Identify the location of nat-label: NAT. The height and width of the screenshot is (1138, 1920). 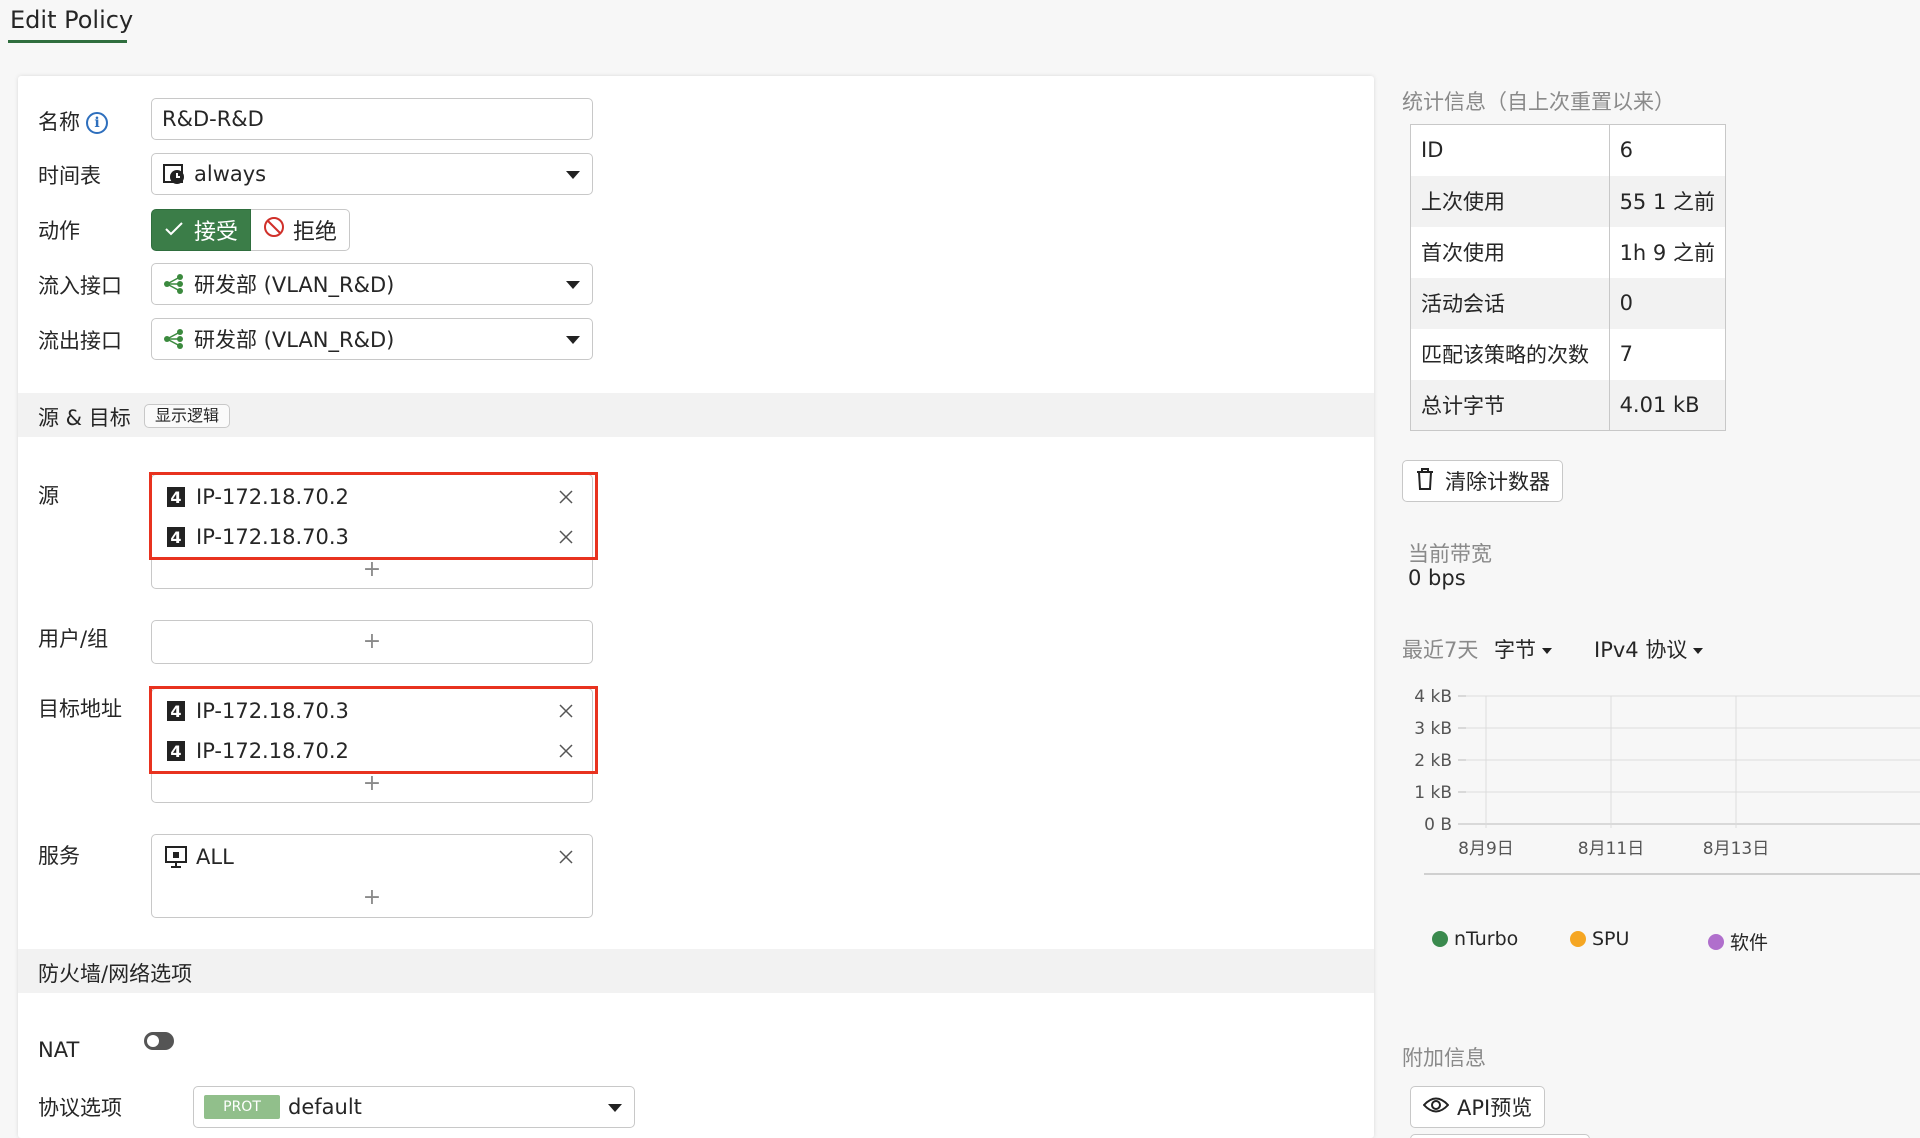
(59, 1050).